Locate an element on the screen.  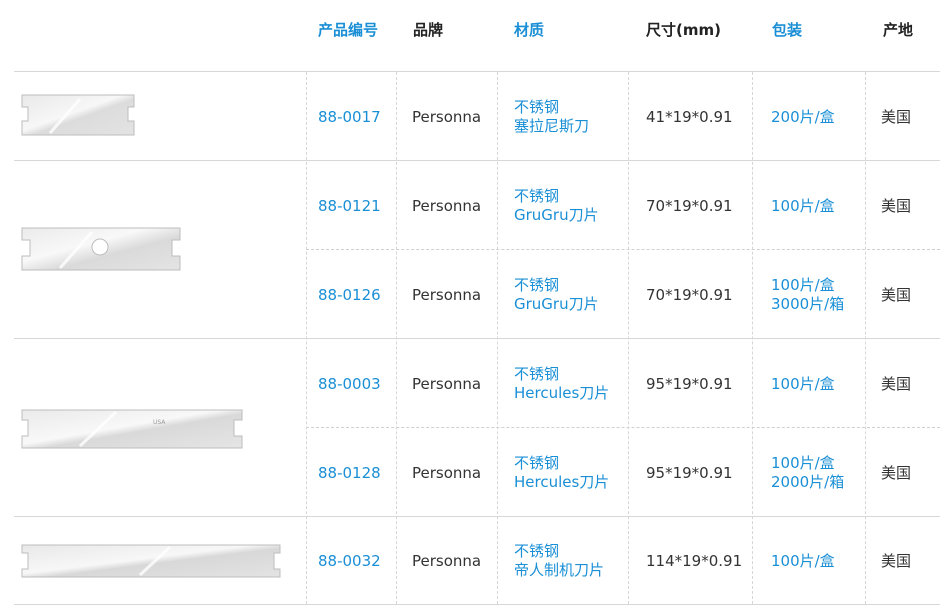
row-package: 200片/盒 is located at coordinates (803, 117).